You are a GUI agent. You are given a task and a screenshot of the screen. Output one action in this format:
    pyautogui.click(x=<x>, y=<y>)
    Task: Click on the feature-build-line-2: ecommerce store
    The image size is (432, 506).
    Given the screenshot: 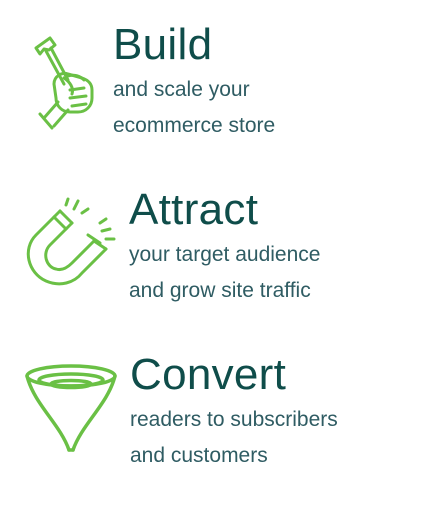 What is the action you would take?
    pyautogui.click(x=194, y=125)
    